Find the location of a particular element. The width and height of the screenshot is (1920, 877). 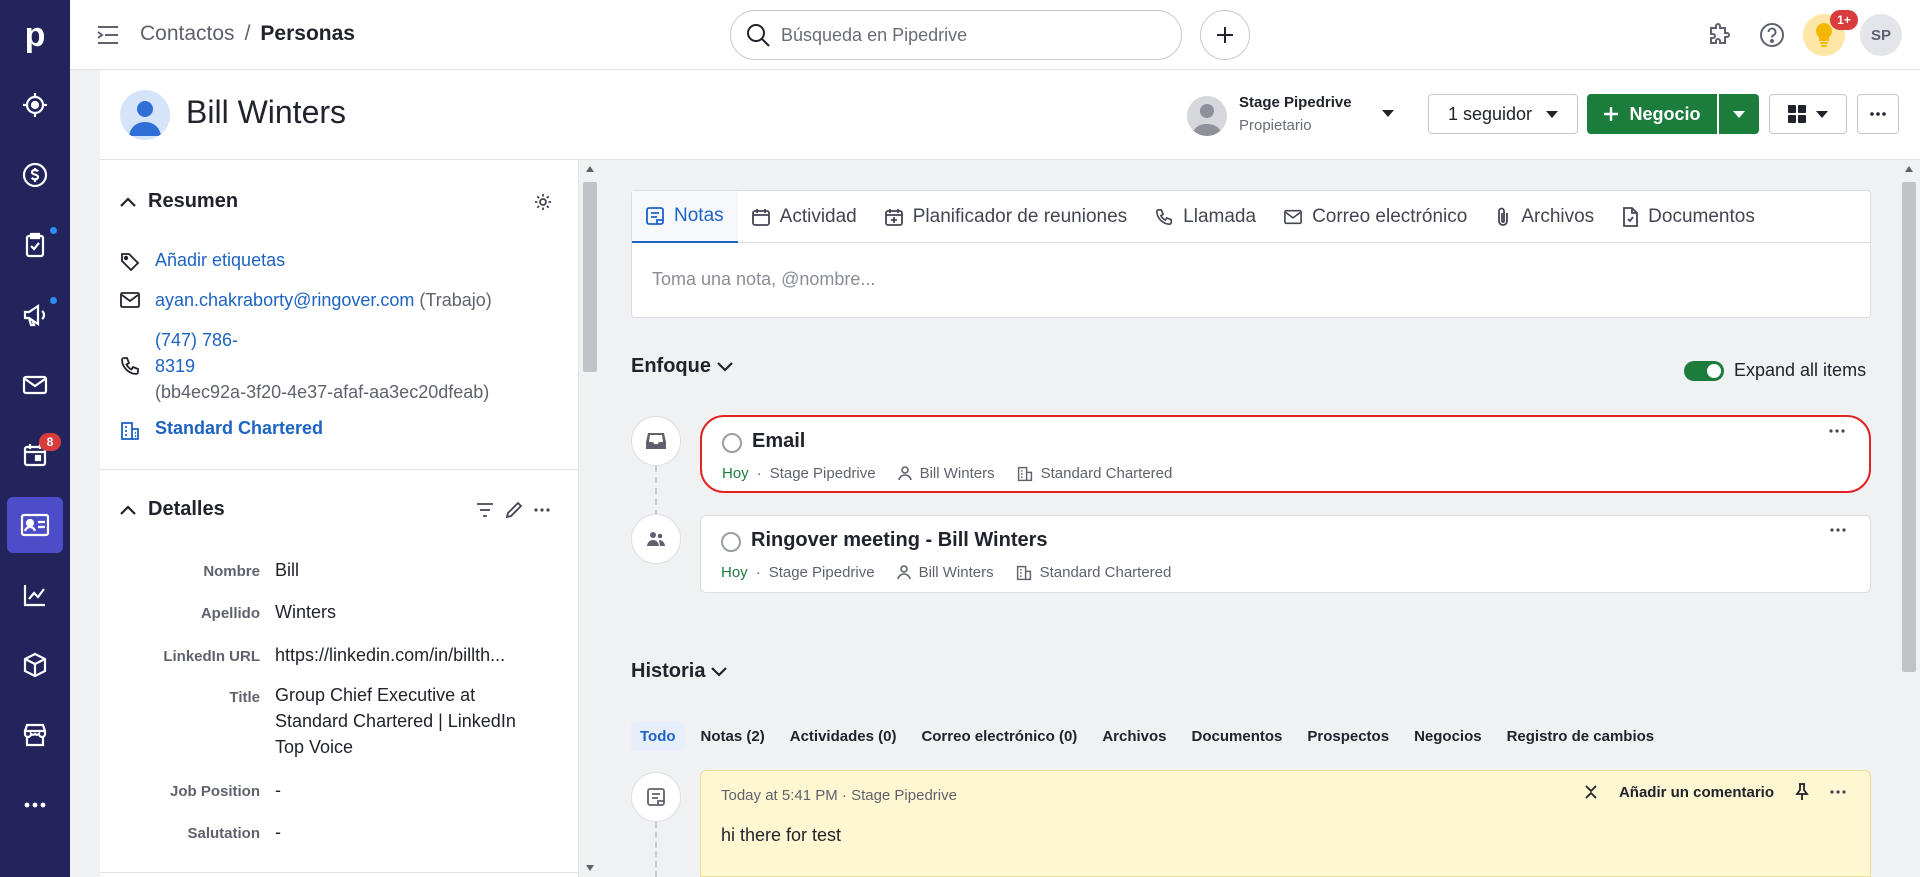

help-button is located at coordinates (1772, 35).